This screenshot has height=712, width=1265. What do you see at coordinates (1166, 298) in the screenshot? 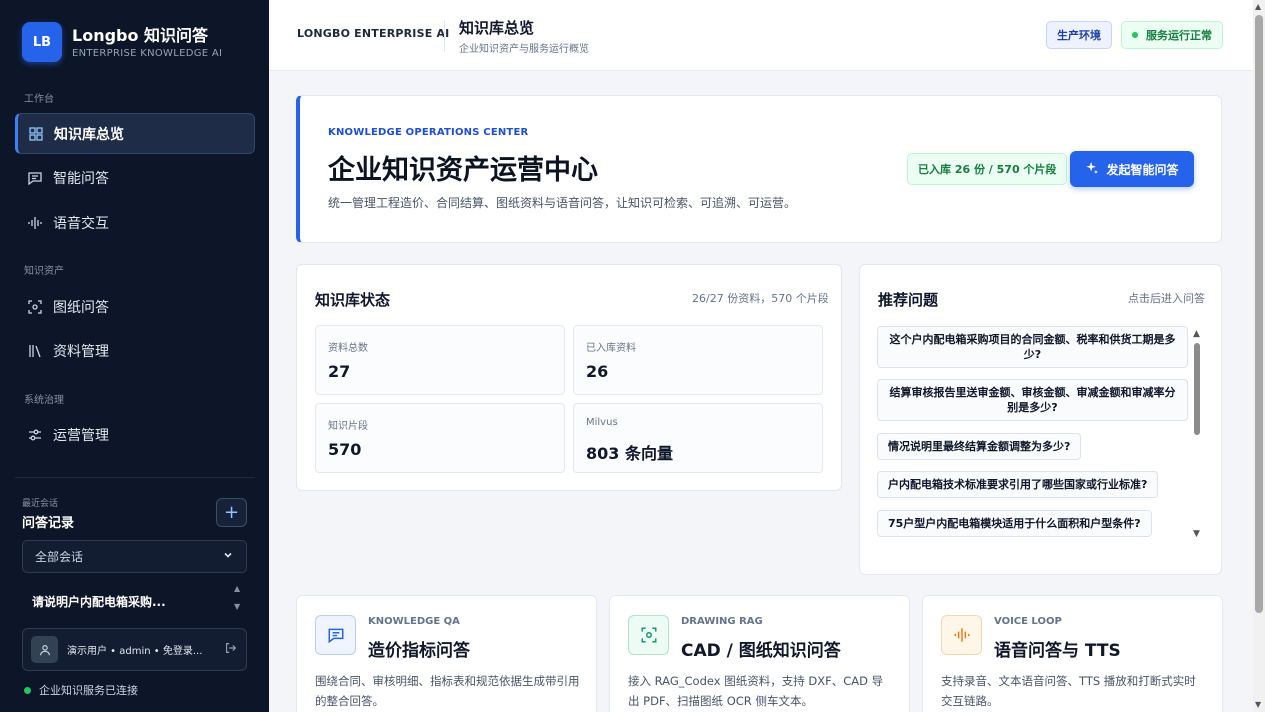
I see `recommended-hint: 点击后进入问答` at bounding box center [1166, 298].